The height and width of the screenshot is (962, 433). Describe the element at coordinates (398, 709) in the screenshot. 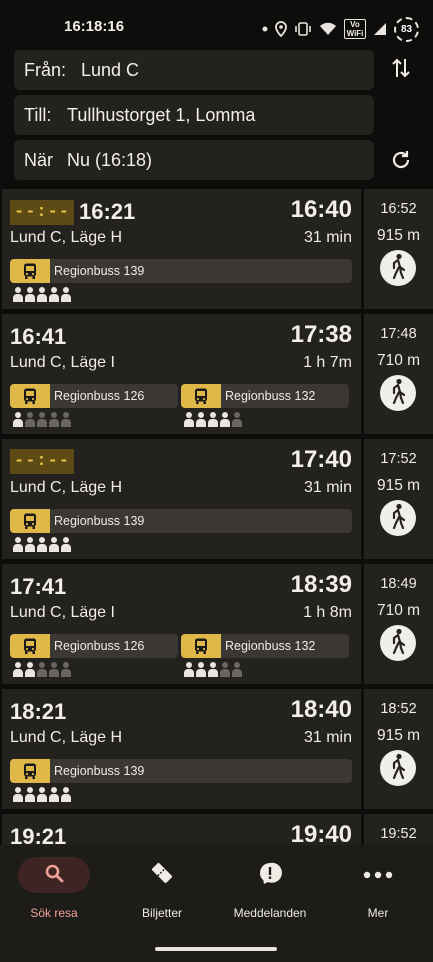

I see `walk-arrival-time: 18:52` at that location.